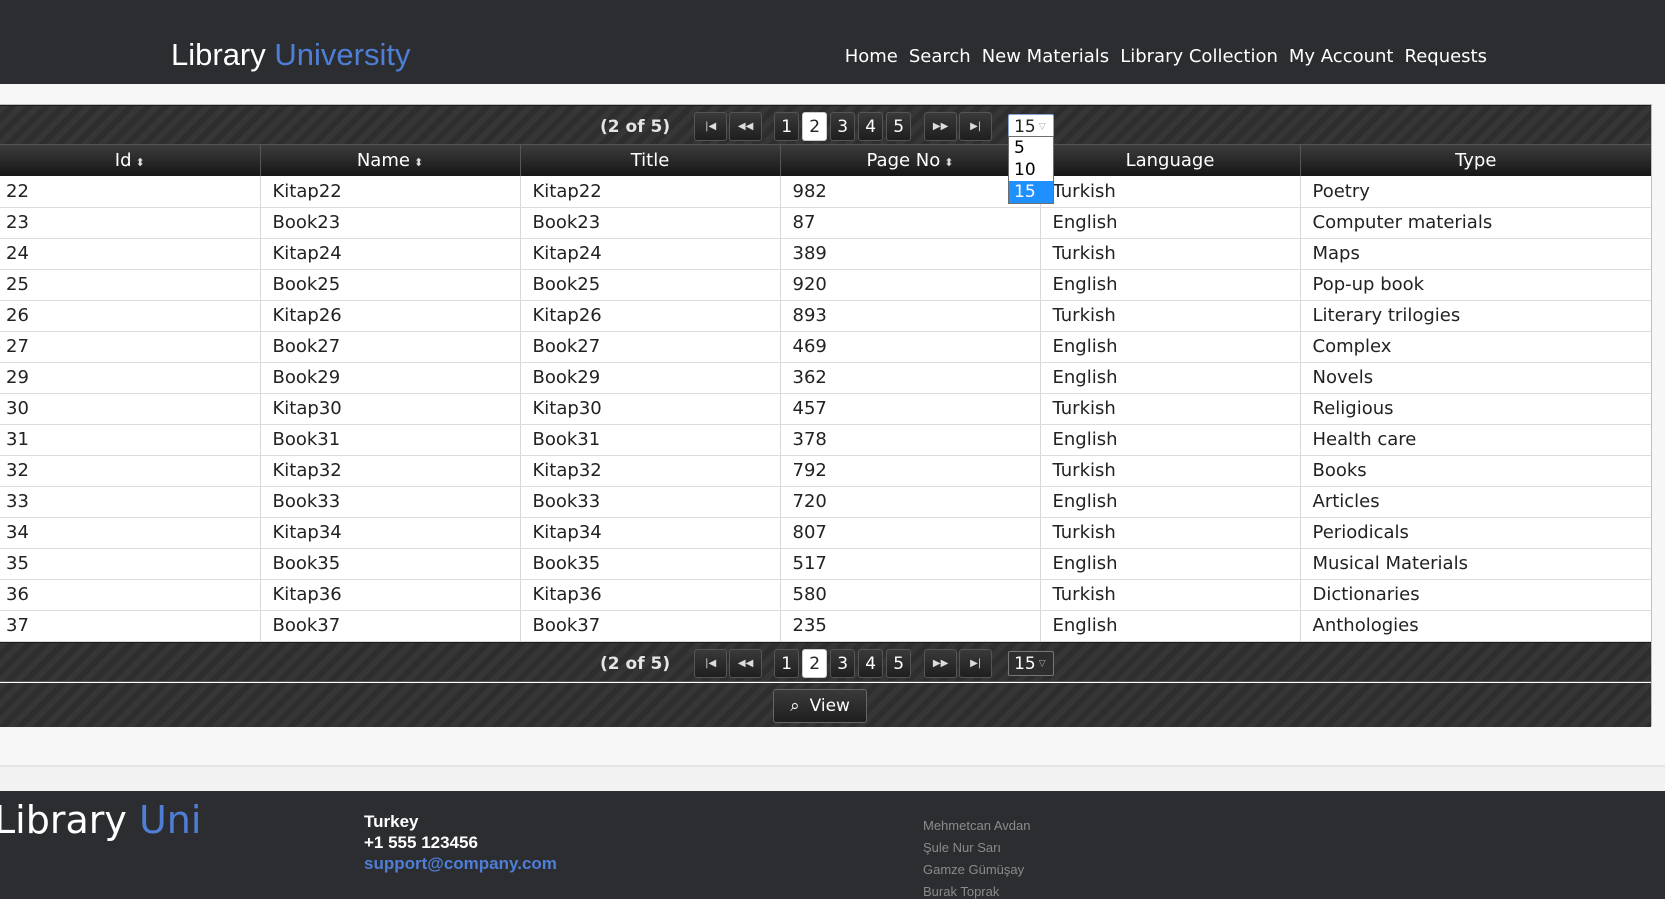  Describe the element at coordinates (910, 160) in the screenshot. I see `col-pageno-header: Page No ⬍` at that location.